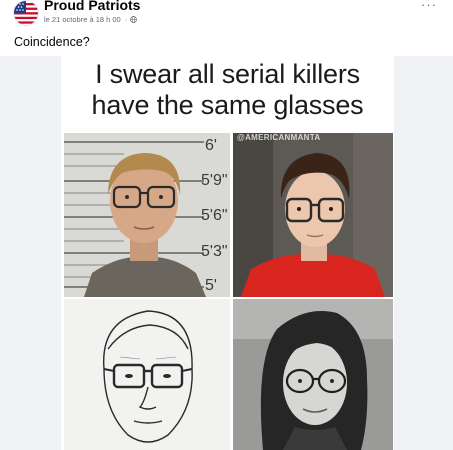 The width and height of the screenshot is (453, 450). What do you see at coordinates (147, 374) in the screenshot?
I see `police-sketch` at bounding box center [147, 374].